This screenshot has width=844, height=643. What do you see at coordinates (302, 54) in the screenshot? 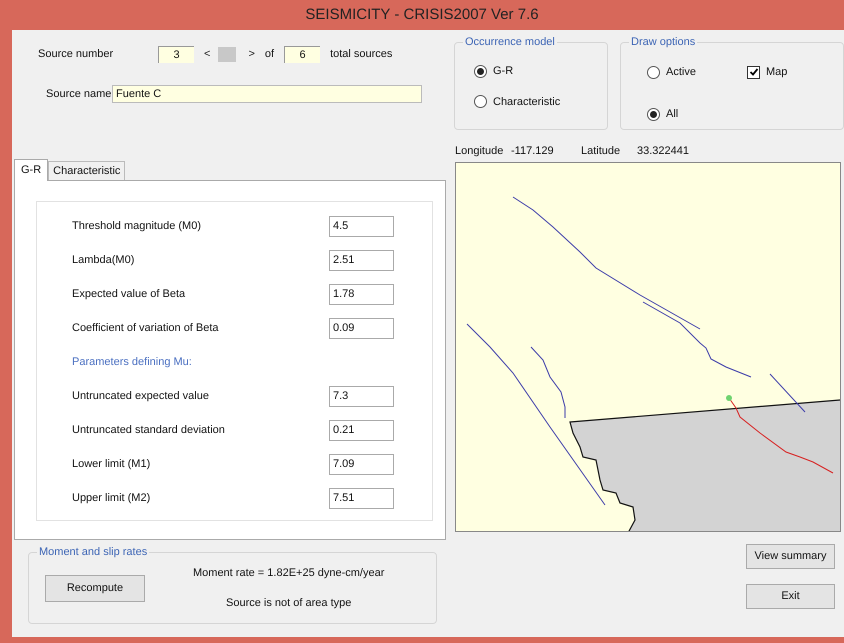
I see `total-field: 6` at bounding box center [302, 54].